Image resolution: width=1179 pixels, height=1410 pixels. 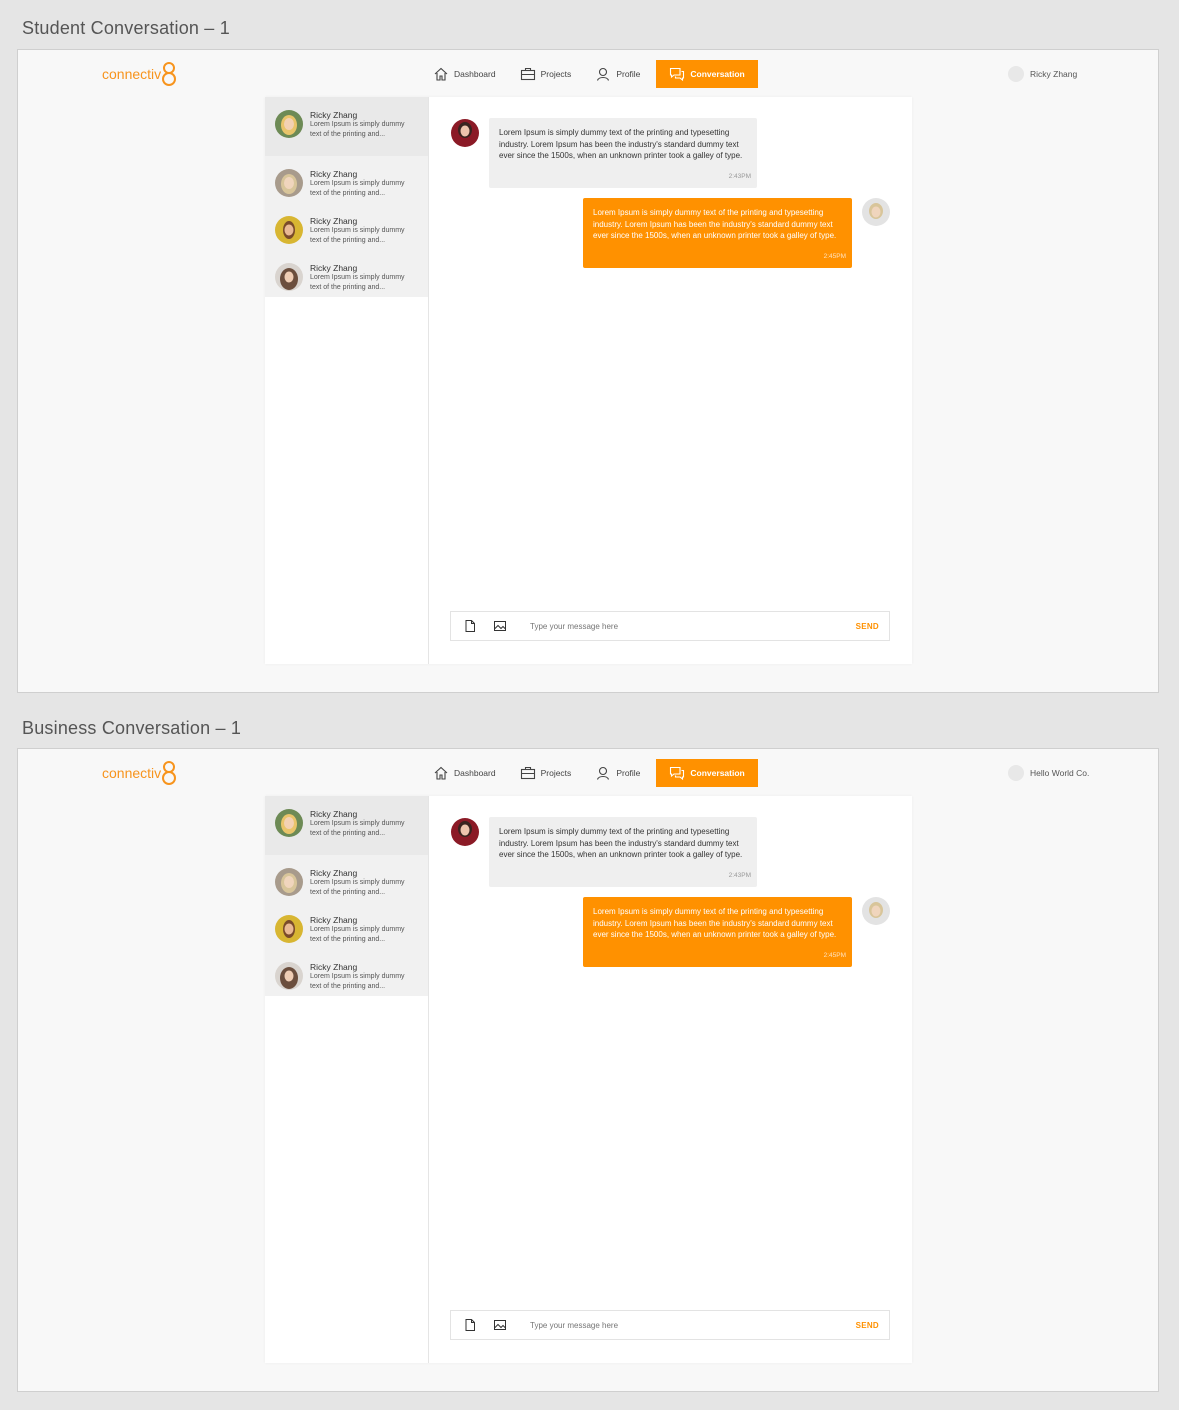 What do you see at coordinates (132, 728) in the screenshot?
I see `frame-title-business: Business Conversation – 1` at bounding box center [132, 728].